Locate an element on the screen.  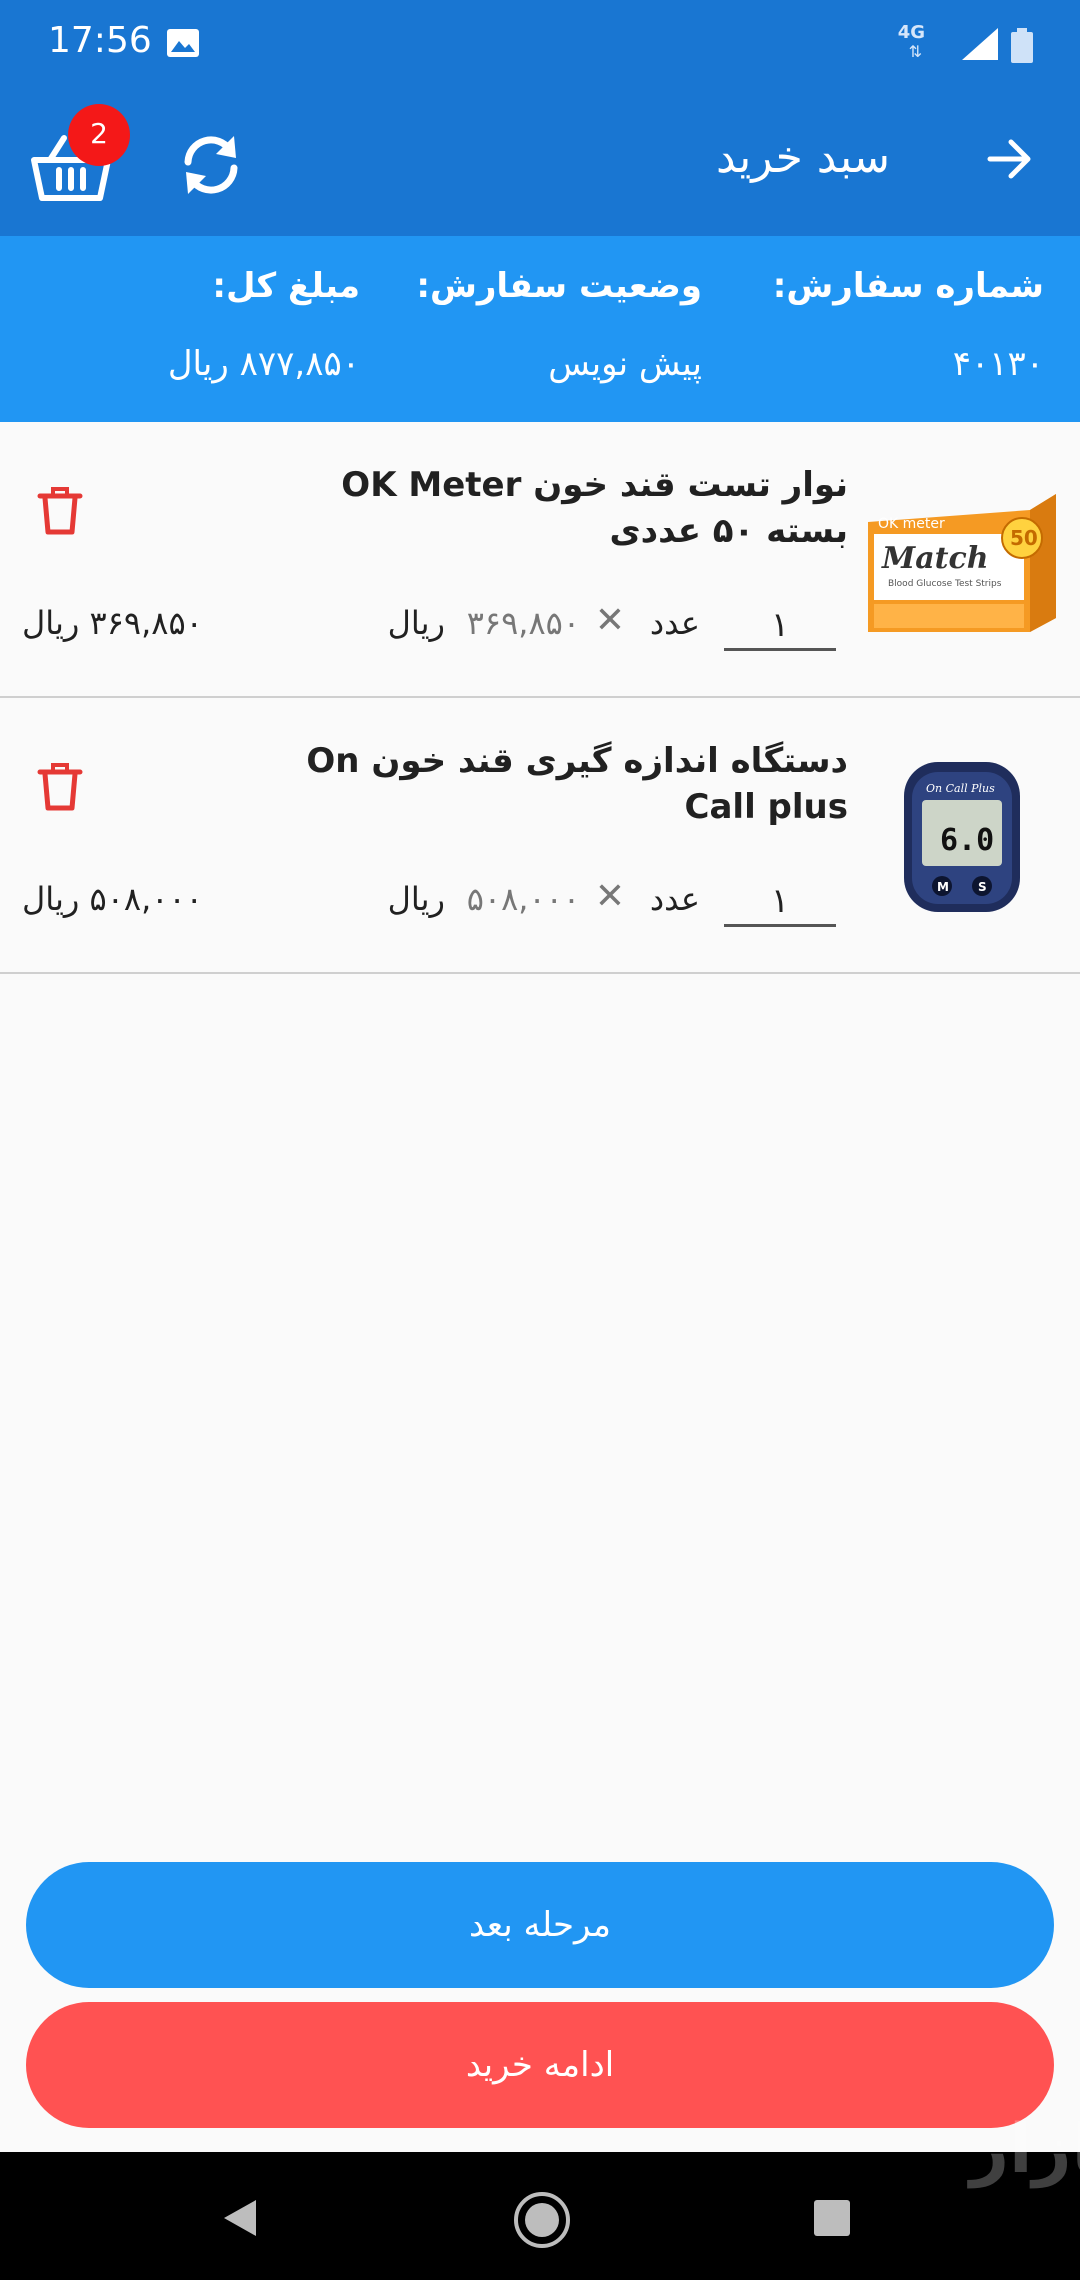
order-status: وضعیت سفارش: پیش نویس is located at coordinates (559, 325).